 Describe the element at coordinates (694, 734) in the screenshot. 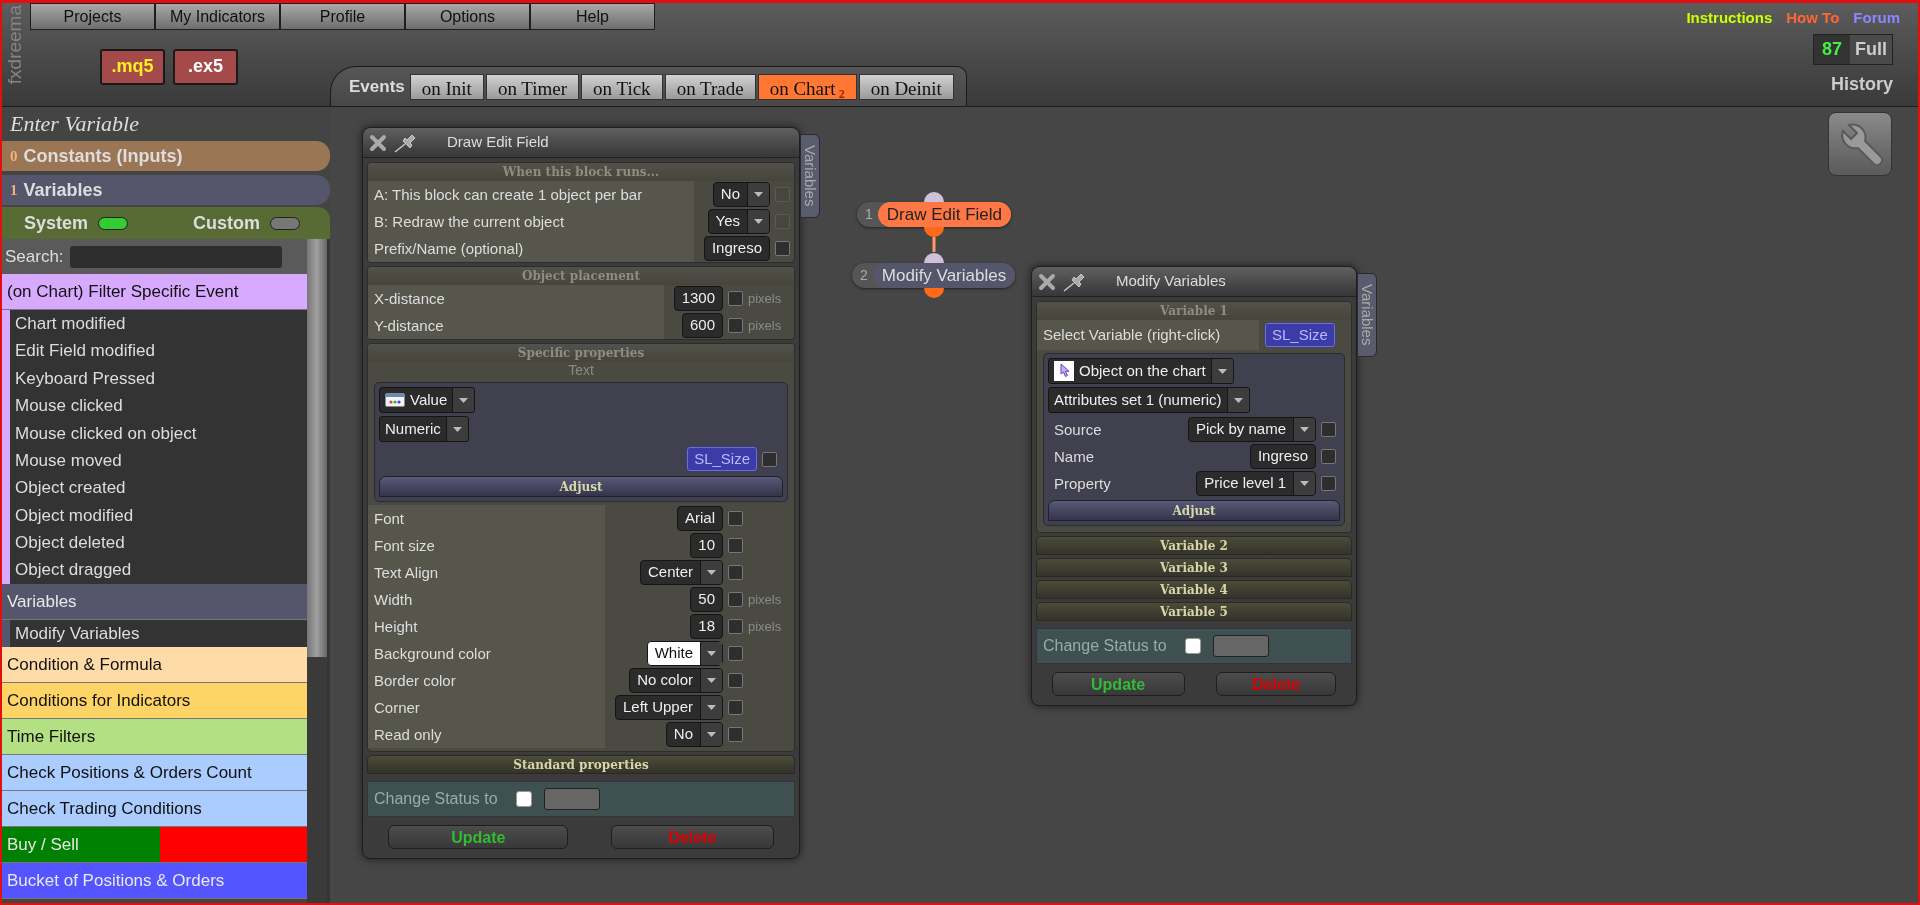

I see `dropdown: No` at that location.